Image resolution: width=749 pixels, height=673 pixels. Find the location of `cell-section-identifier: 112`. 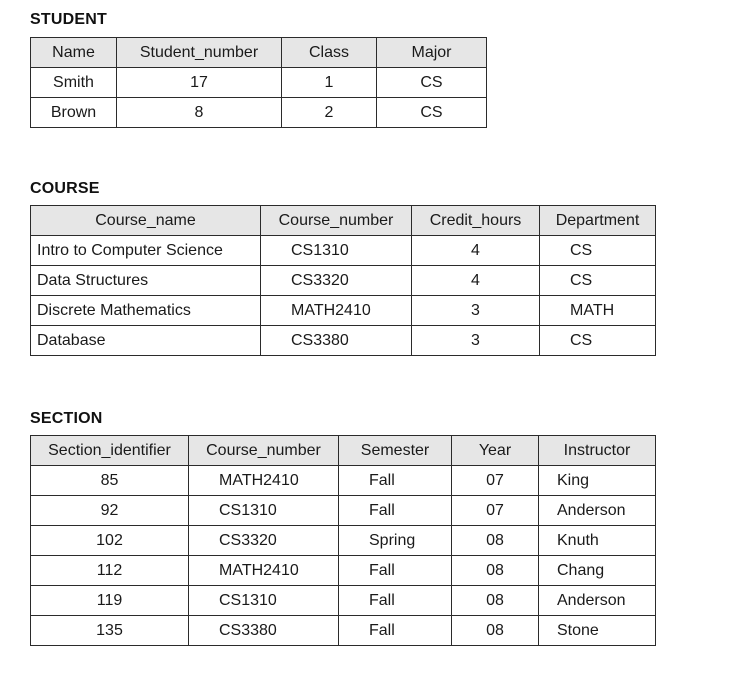

cell-section-identifier: 112 is located at coordinates (109, 570).